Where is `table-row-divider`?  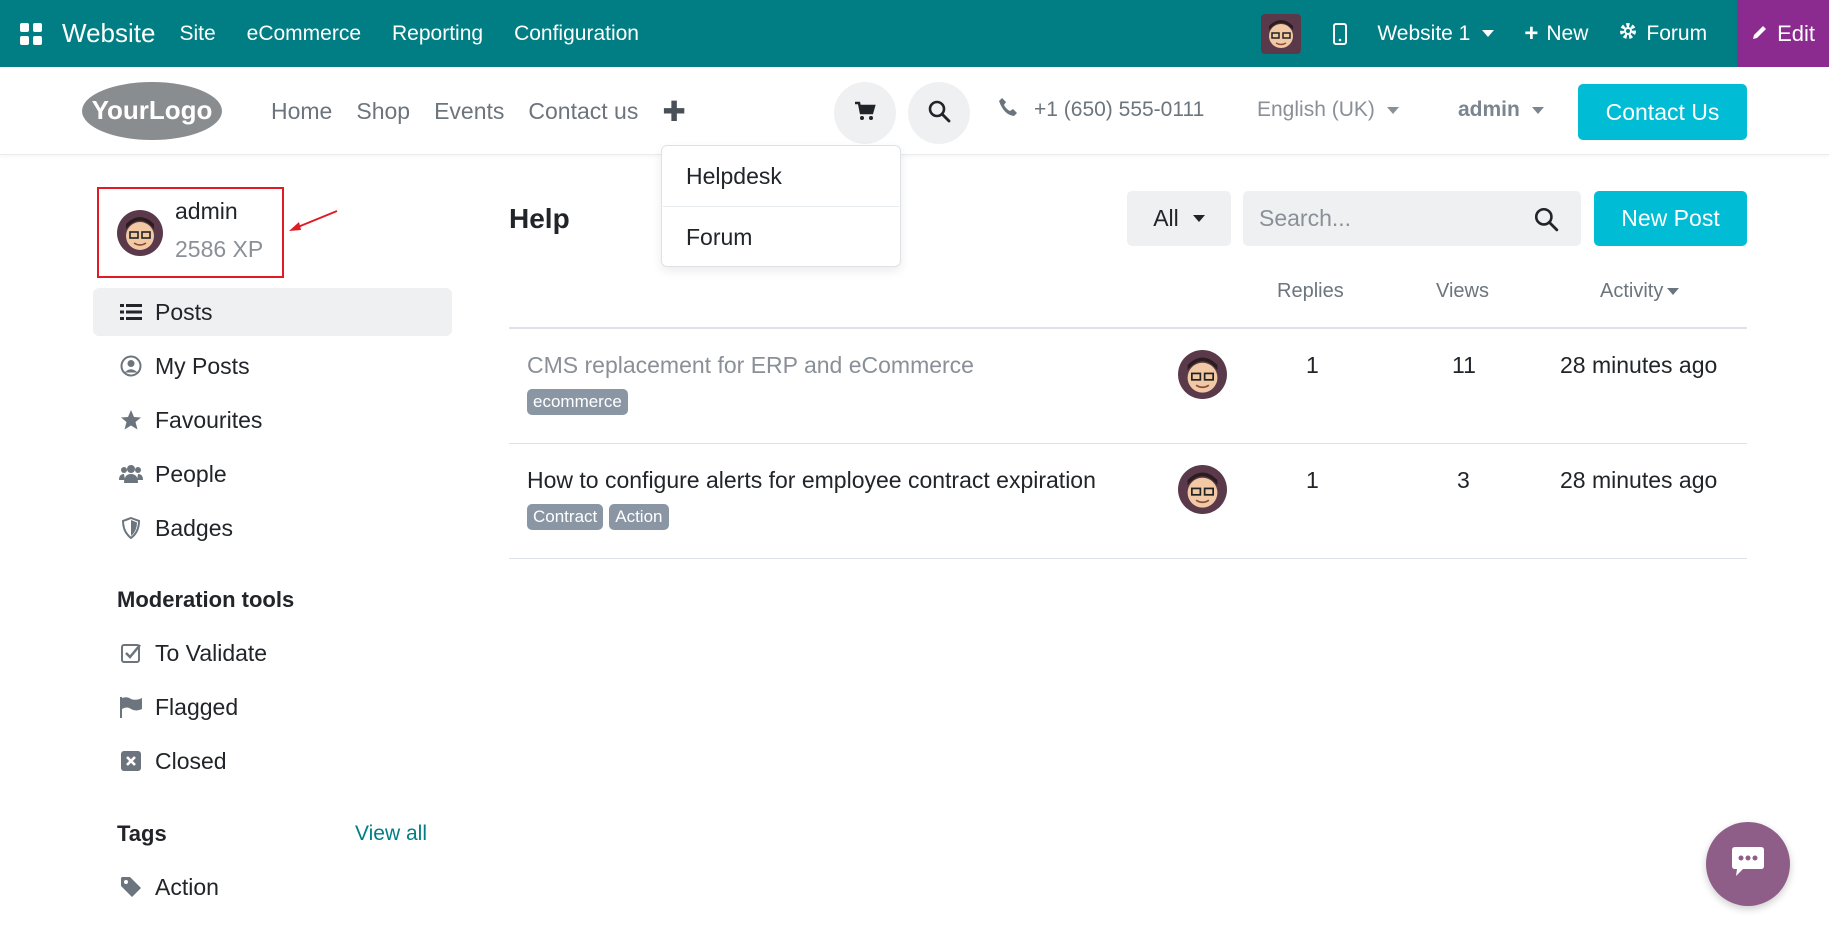
table-row-divider is located at coordinates (1128, 558).